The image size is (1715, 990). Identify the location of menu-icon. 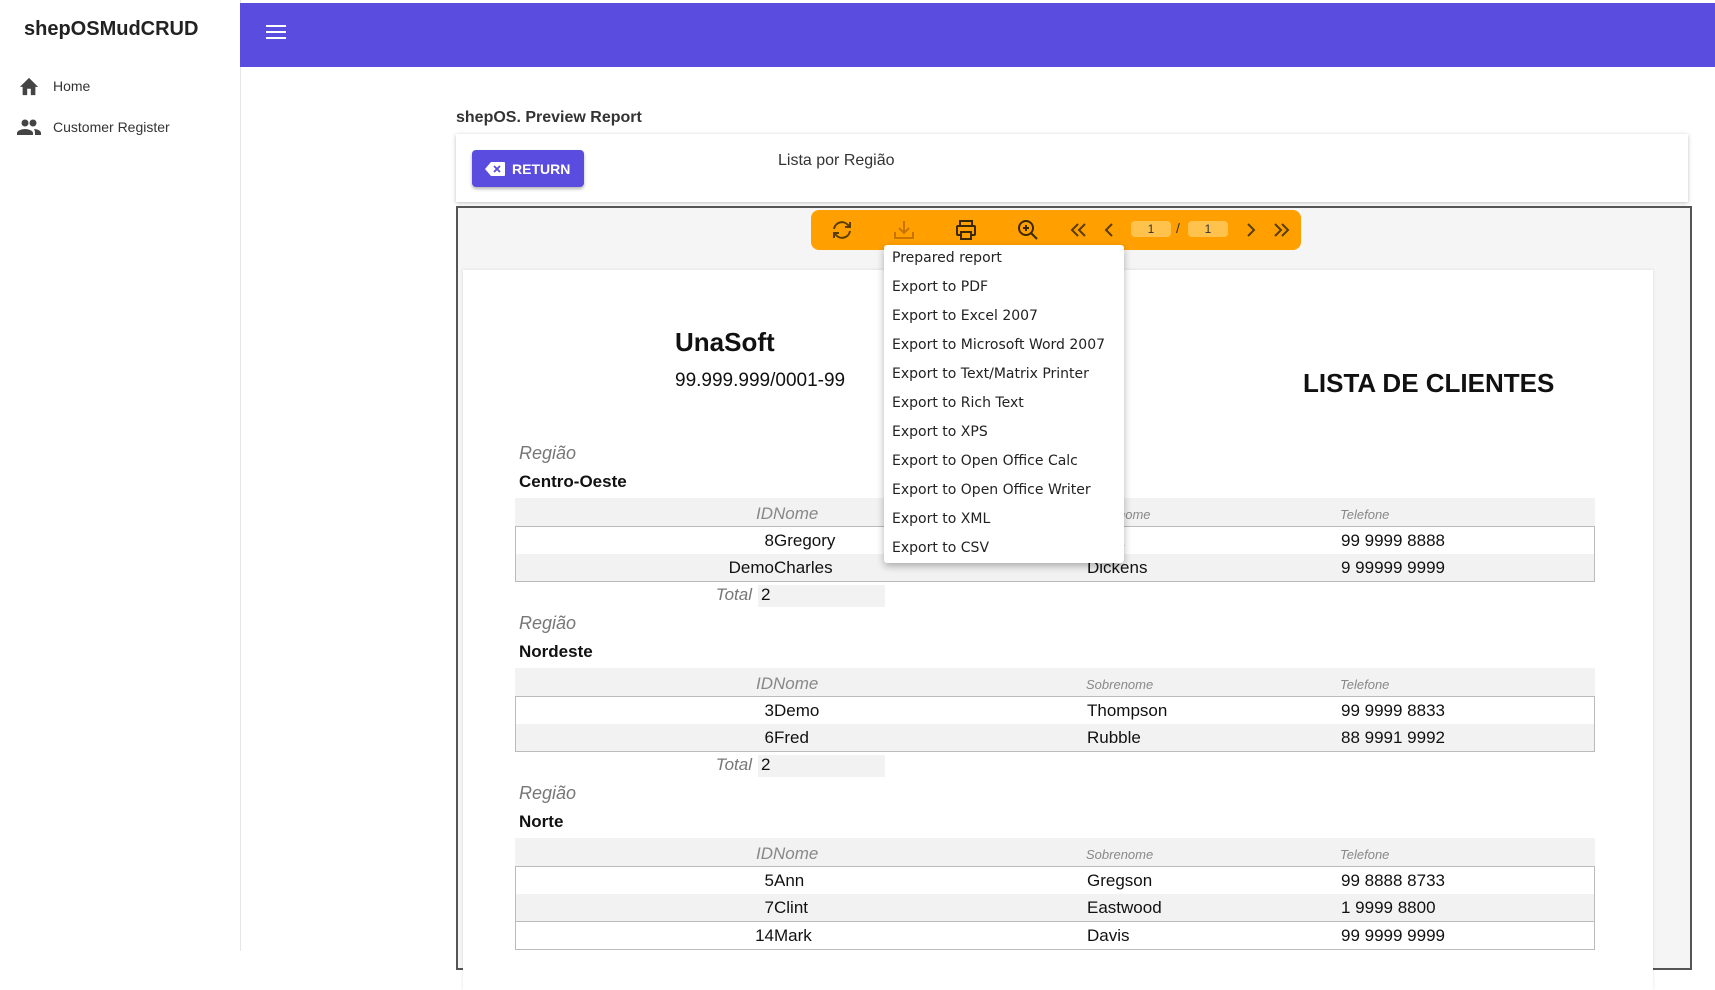
(277, 34).